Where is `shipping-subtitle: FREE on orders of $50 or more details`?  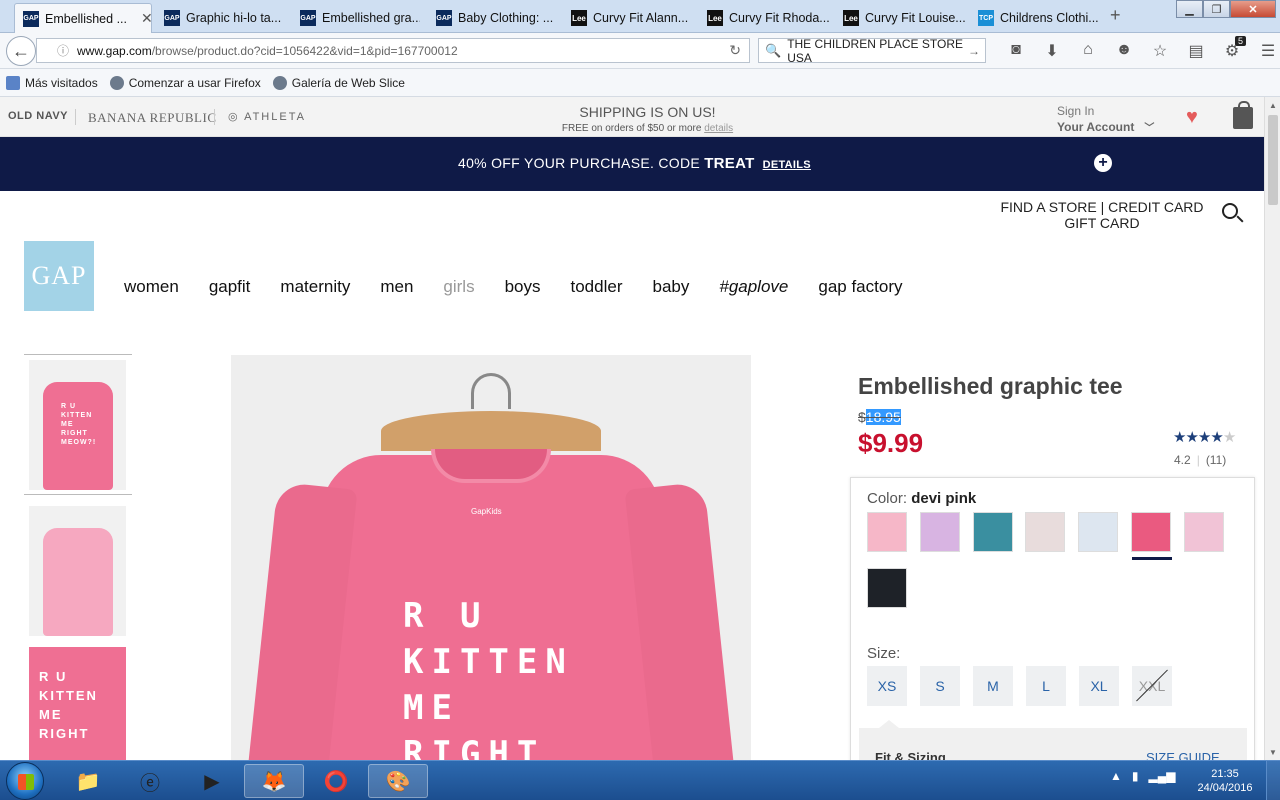
shipping-subtitle: FREE on orders of $50 or more details is located at coordinates (647, 128).